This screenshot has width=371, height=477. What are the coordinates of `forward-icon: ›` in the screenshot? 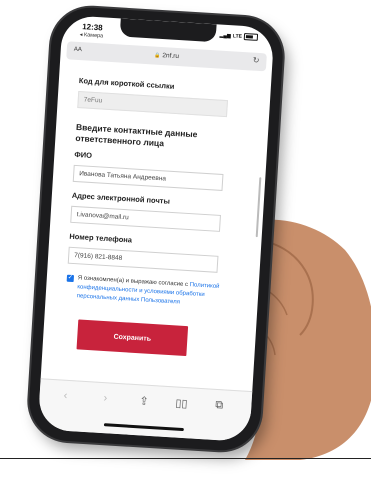 It's located at (105, 398).